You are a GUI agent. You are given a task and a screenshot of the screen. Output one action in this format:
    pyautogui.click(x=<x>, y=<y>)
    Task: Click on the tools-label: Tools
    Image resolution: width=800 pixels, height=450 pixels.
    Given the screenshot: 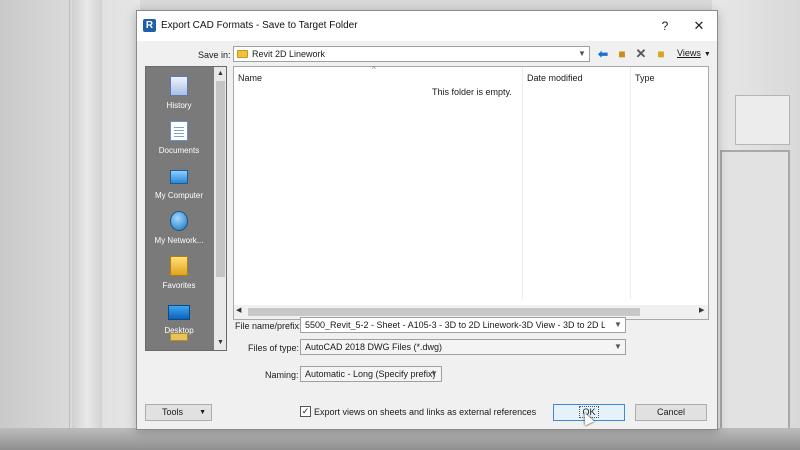 What is the action you would take?
    pyautogui.click(x=173, y=412)
    